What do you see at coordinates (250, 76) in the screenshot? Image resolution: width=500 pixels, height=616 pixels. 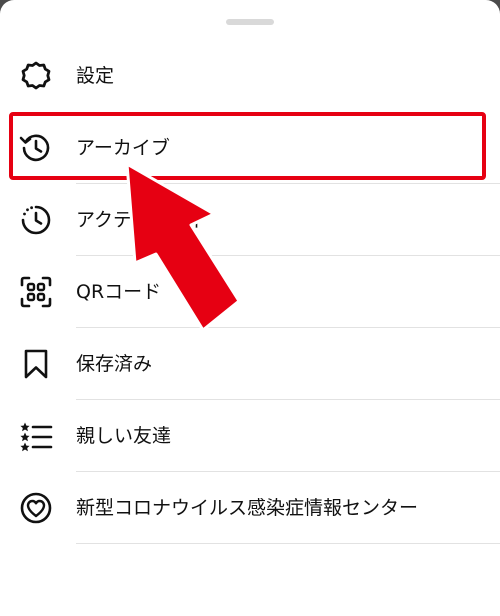 I see `menu-item-settings: 設定` at bounding box center [250, 76].